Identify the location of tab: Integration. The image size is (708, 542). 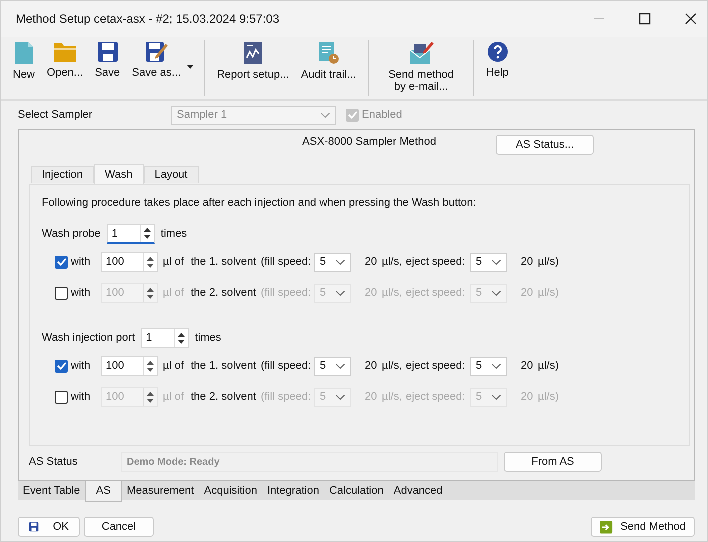
(293, 490).